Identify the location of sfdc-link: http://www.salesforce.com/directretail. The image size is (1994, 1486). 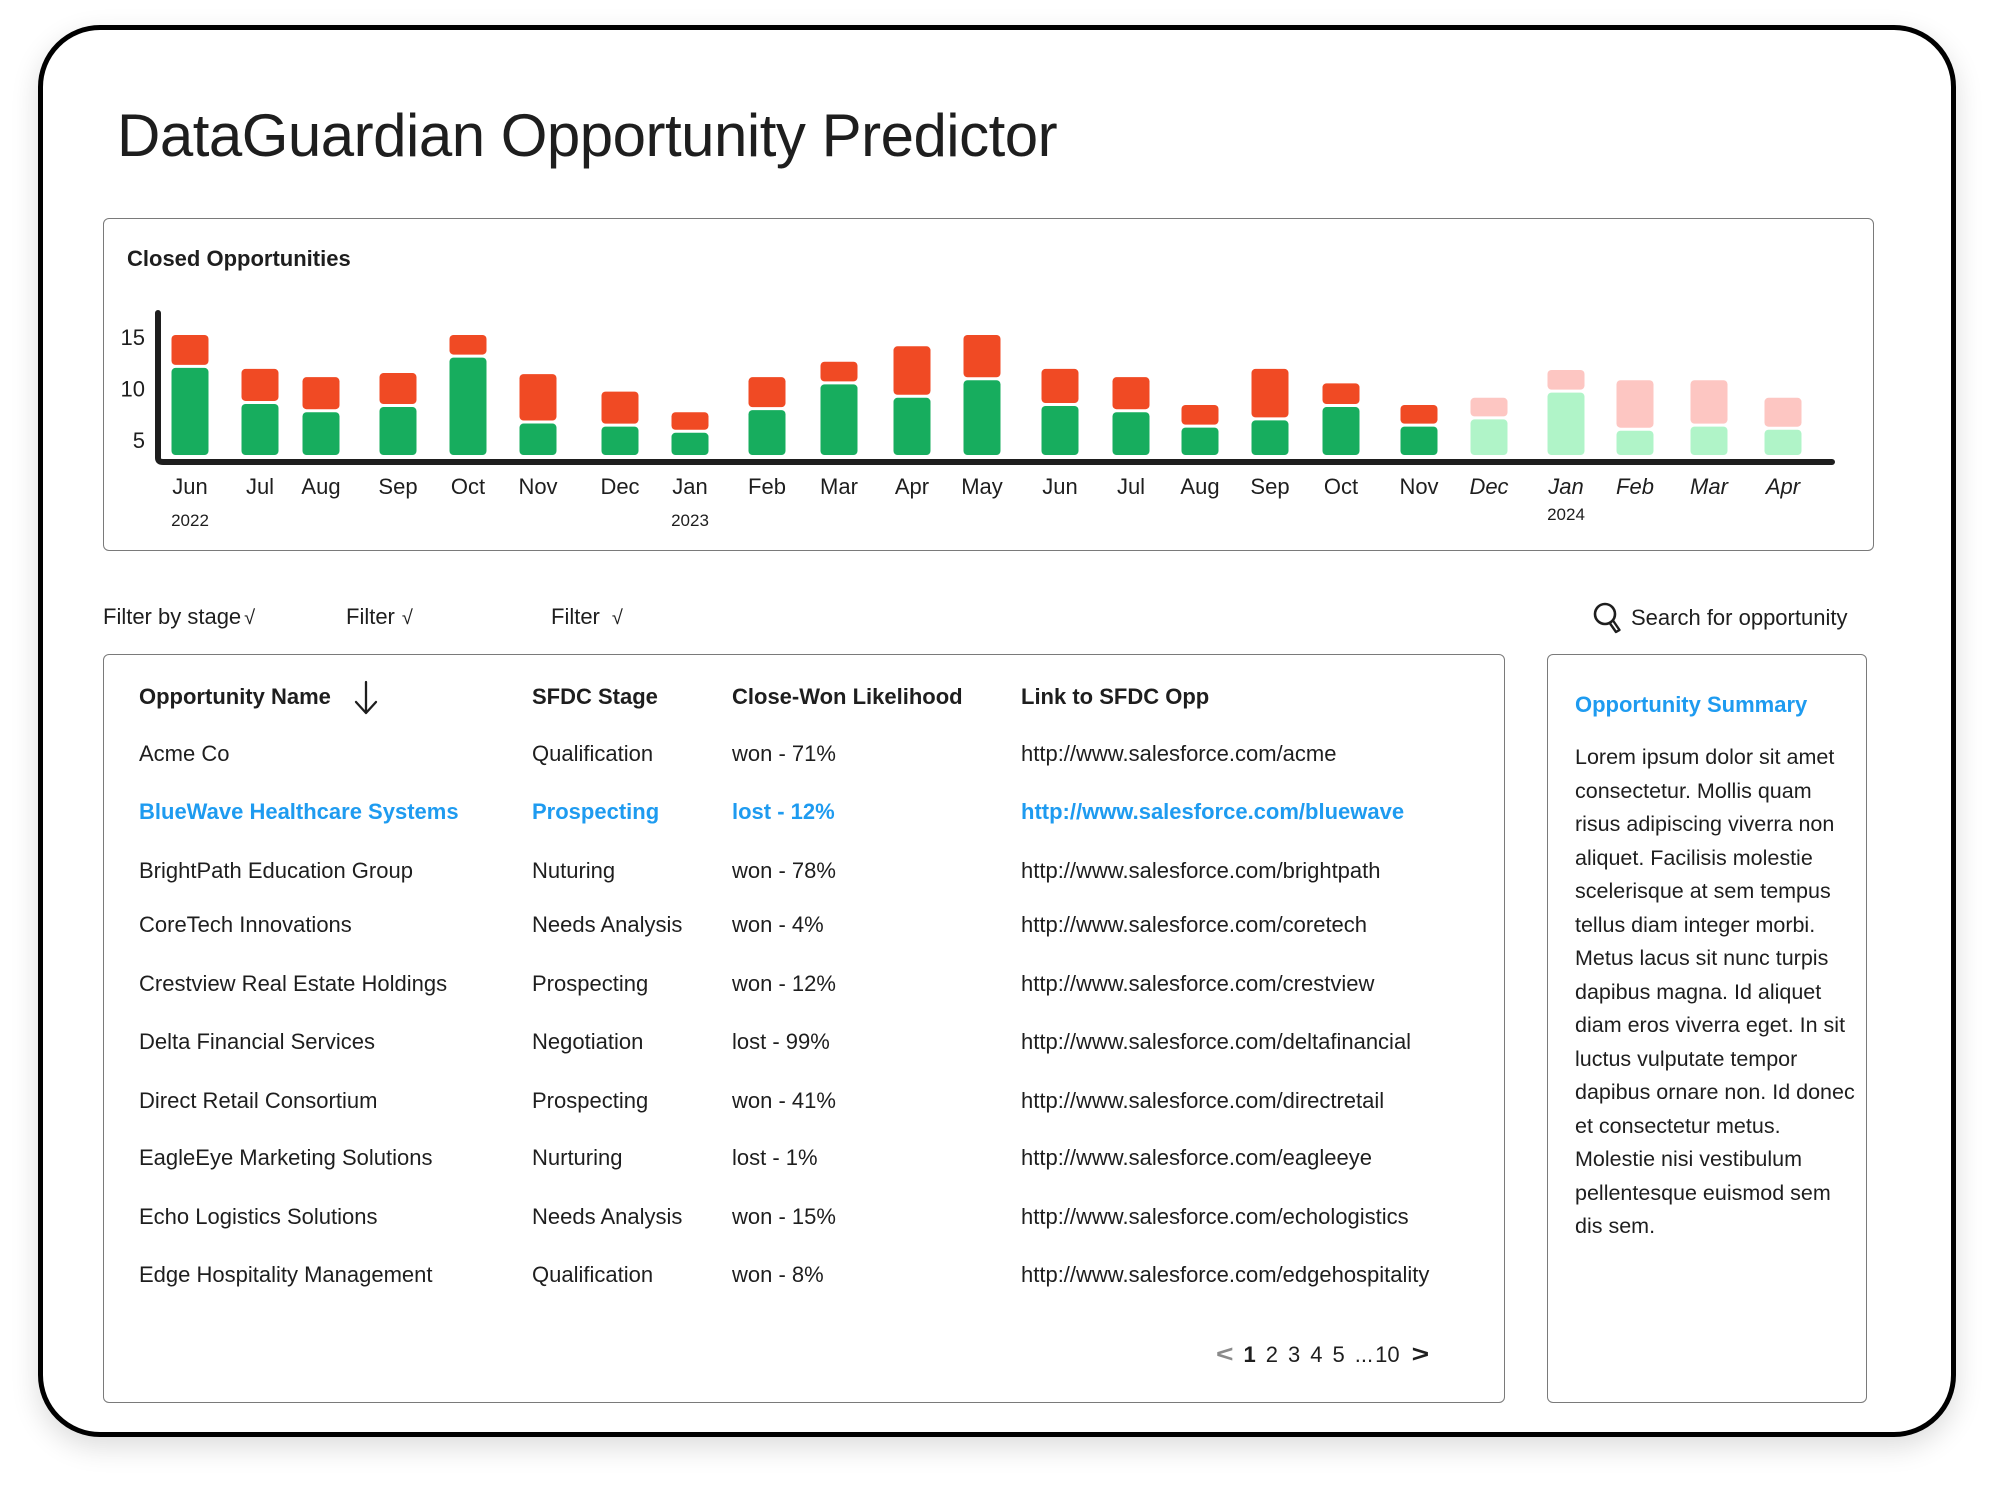
(1202, 1101).